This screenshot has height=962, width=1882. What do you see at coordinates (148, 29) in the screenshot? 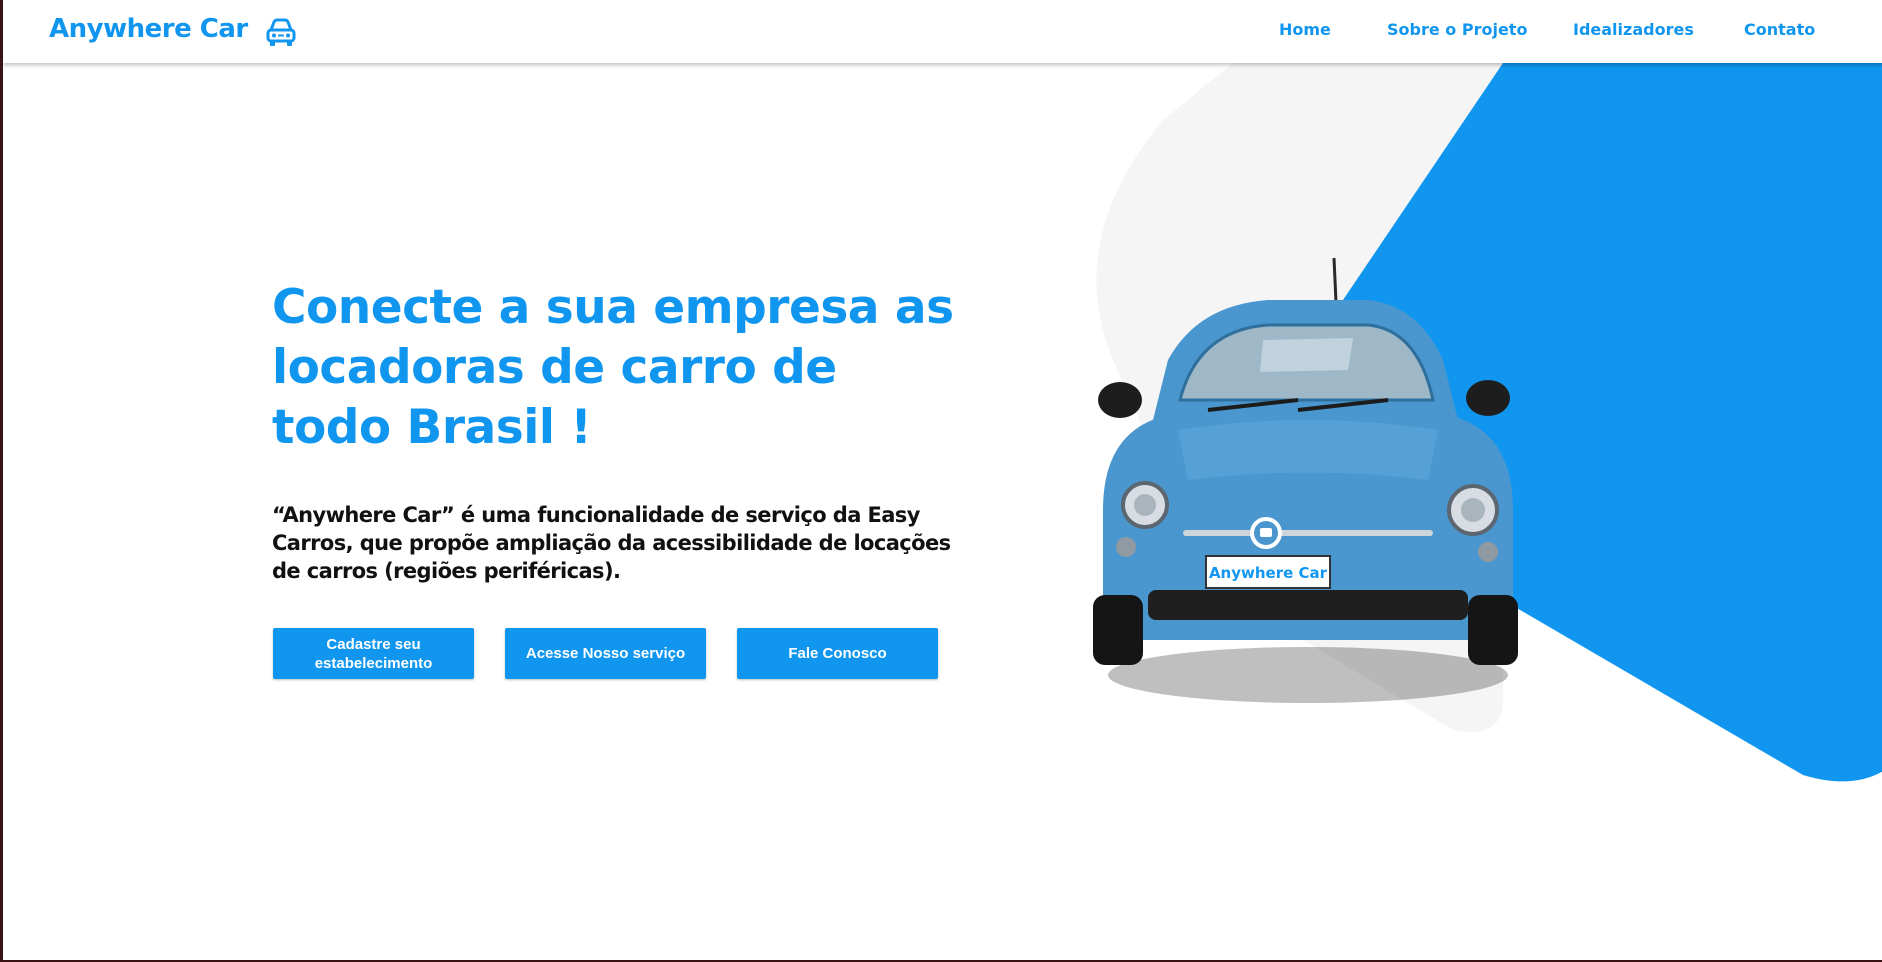
I see `brand-logo-text: Anywhere Car` at bounding box center [148, 29].